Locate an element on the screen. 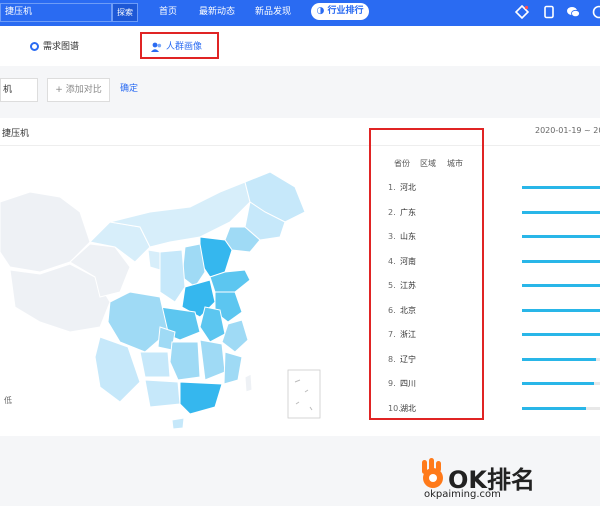 The image size is (600, 506). radio-dot-icon is located at coordinates (34, 46).